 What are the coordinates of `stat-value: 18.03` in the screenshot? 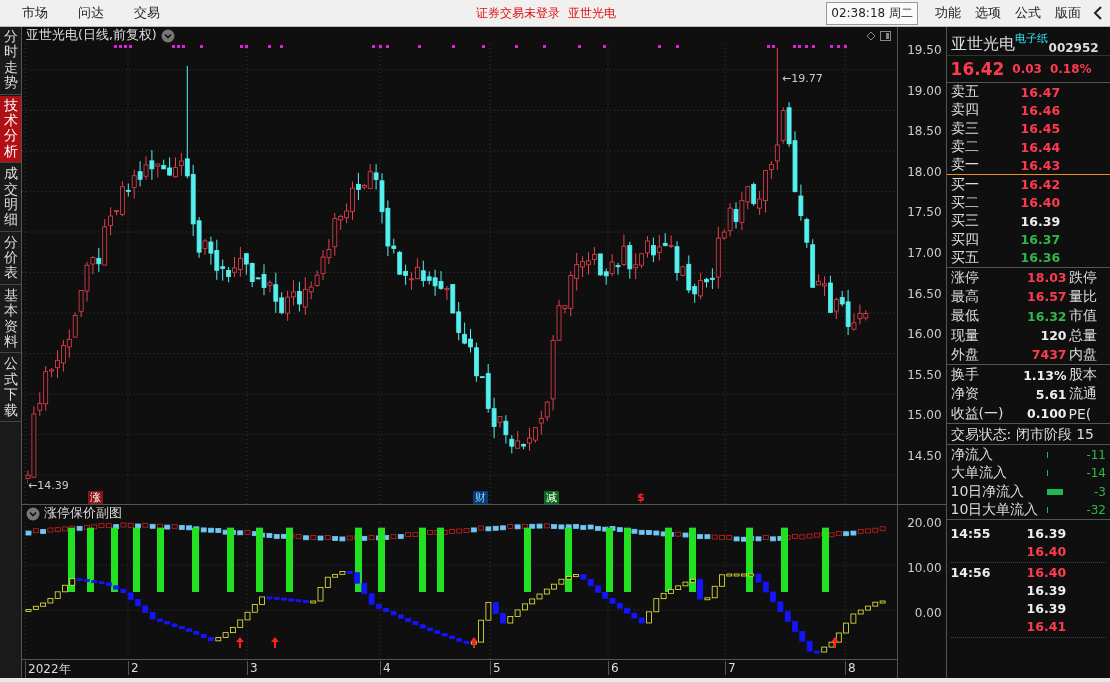 It's located at (1046, 278).